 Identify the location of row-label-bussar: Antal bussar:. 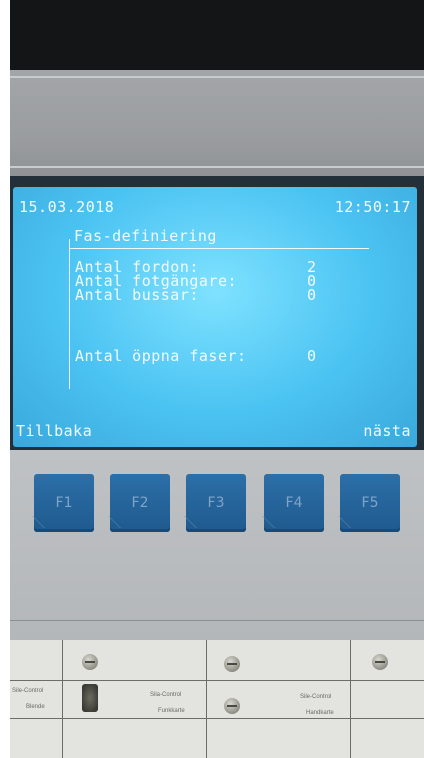
(137, 295).